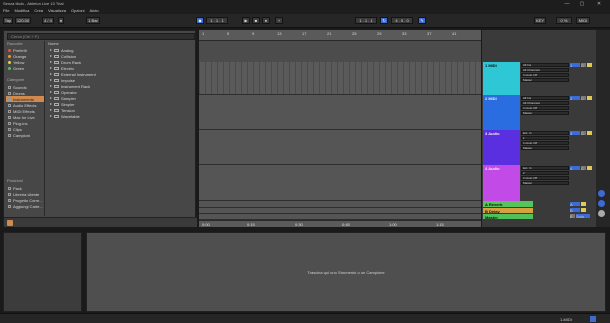 The height and width of the screenshot is (323, 610). I want to click on track-3-audio: 3 Audio Ext. In 1 In Auto Off Master 3CS, so click(544, 147).